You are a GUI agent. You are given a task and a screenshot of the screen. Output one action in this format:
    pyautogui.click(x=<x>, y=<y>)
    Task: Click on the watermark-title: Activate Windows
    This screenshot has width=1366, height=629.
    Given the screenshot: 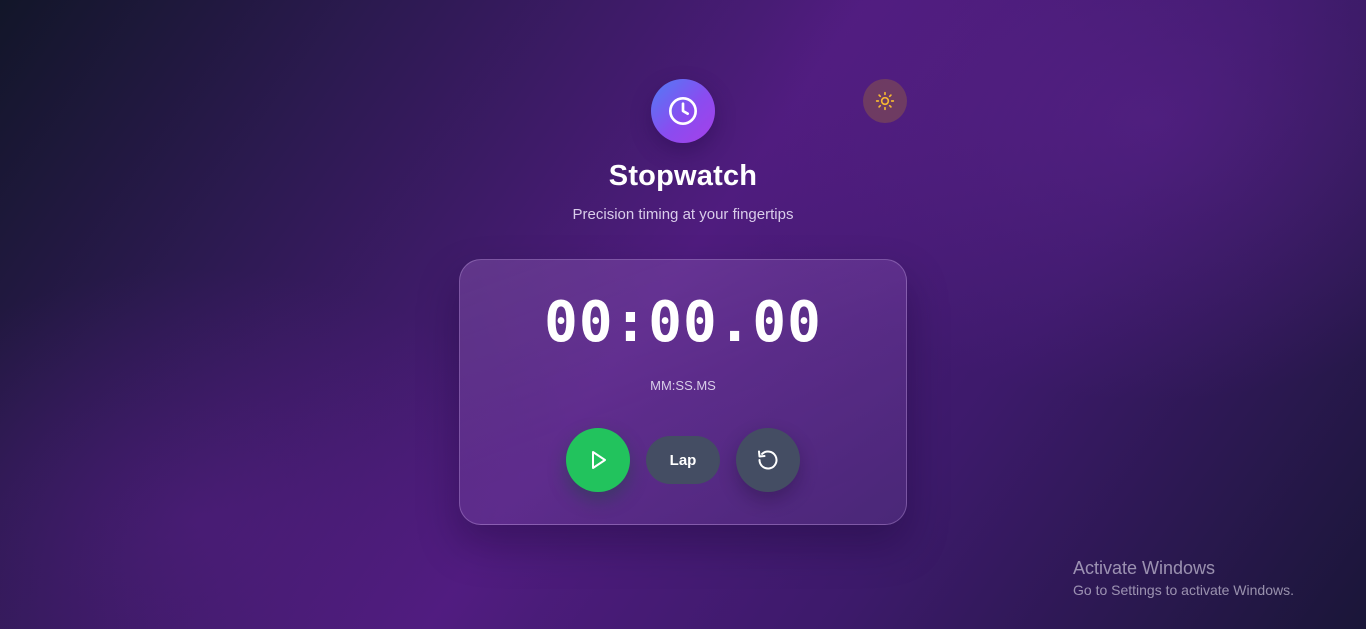 What is the action you would take?
    pyautogui.click(x=1144, y=568)
    